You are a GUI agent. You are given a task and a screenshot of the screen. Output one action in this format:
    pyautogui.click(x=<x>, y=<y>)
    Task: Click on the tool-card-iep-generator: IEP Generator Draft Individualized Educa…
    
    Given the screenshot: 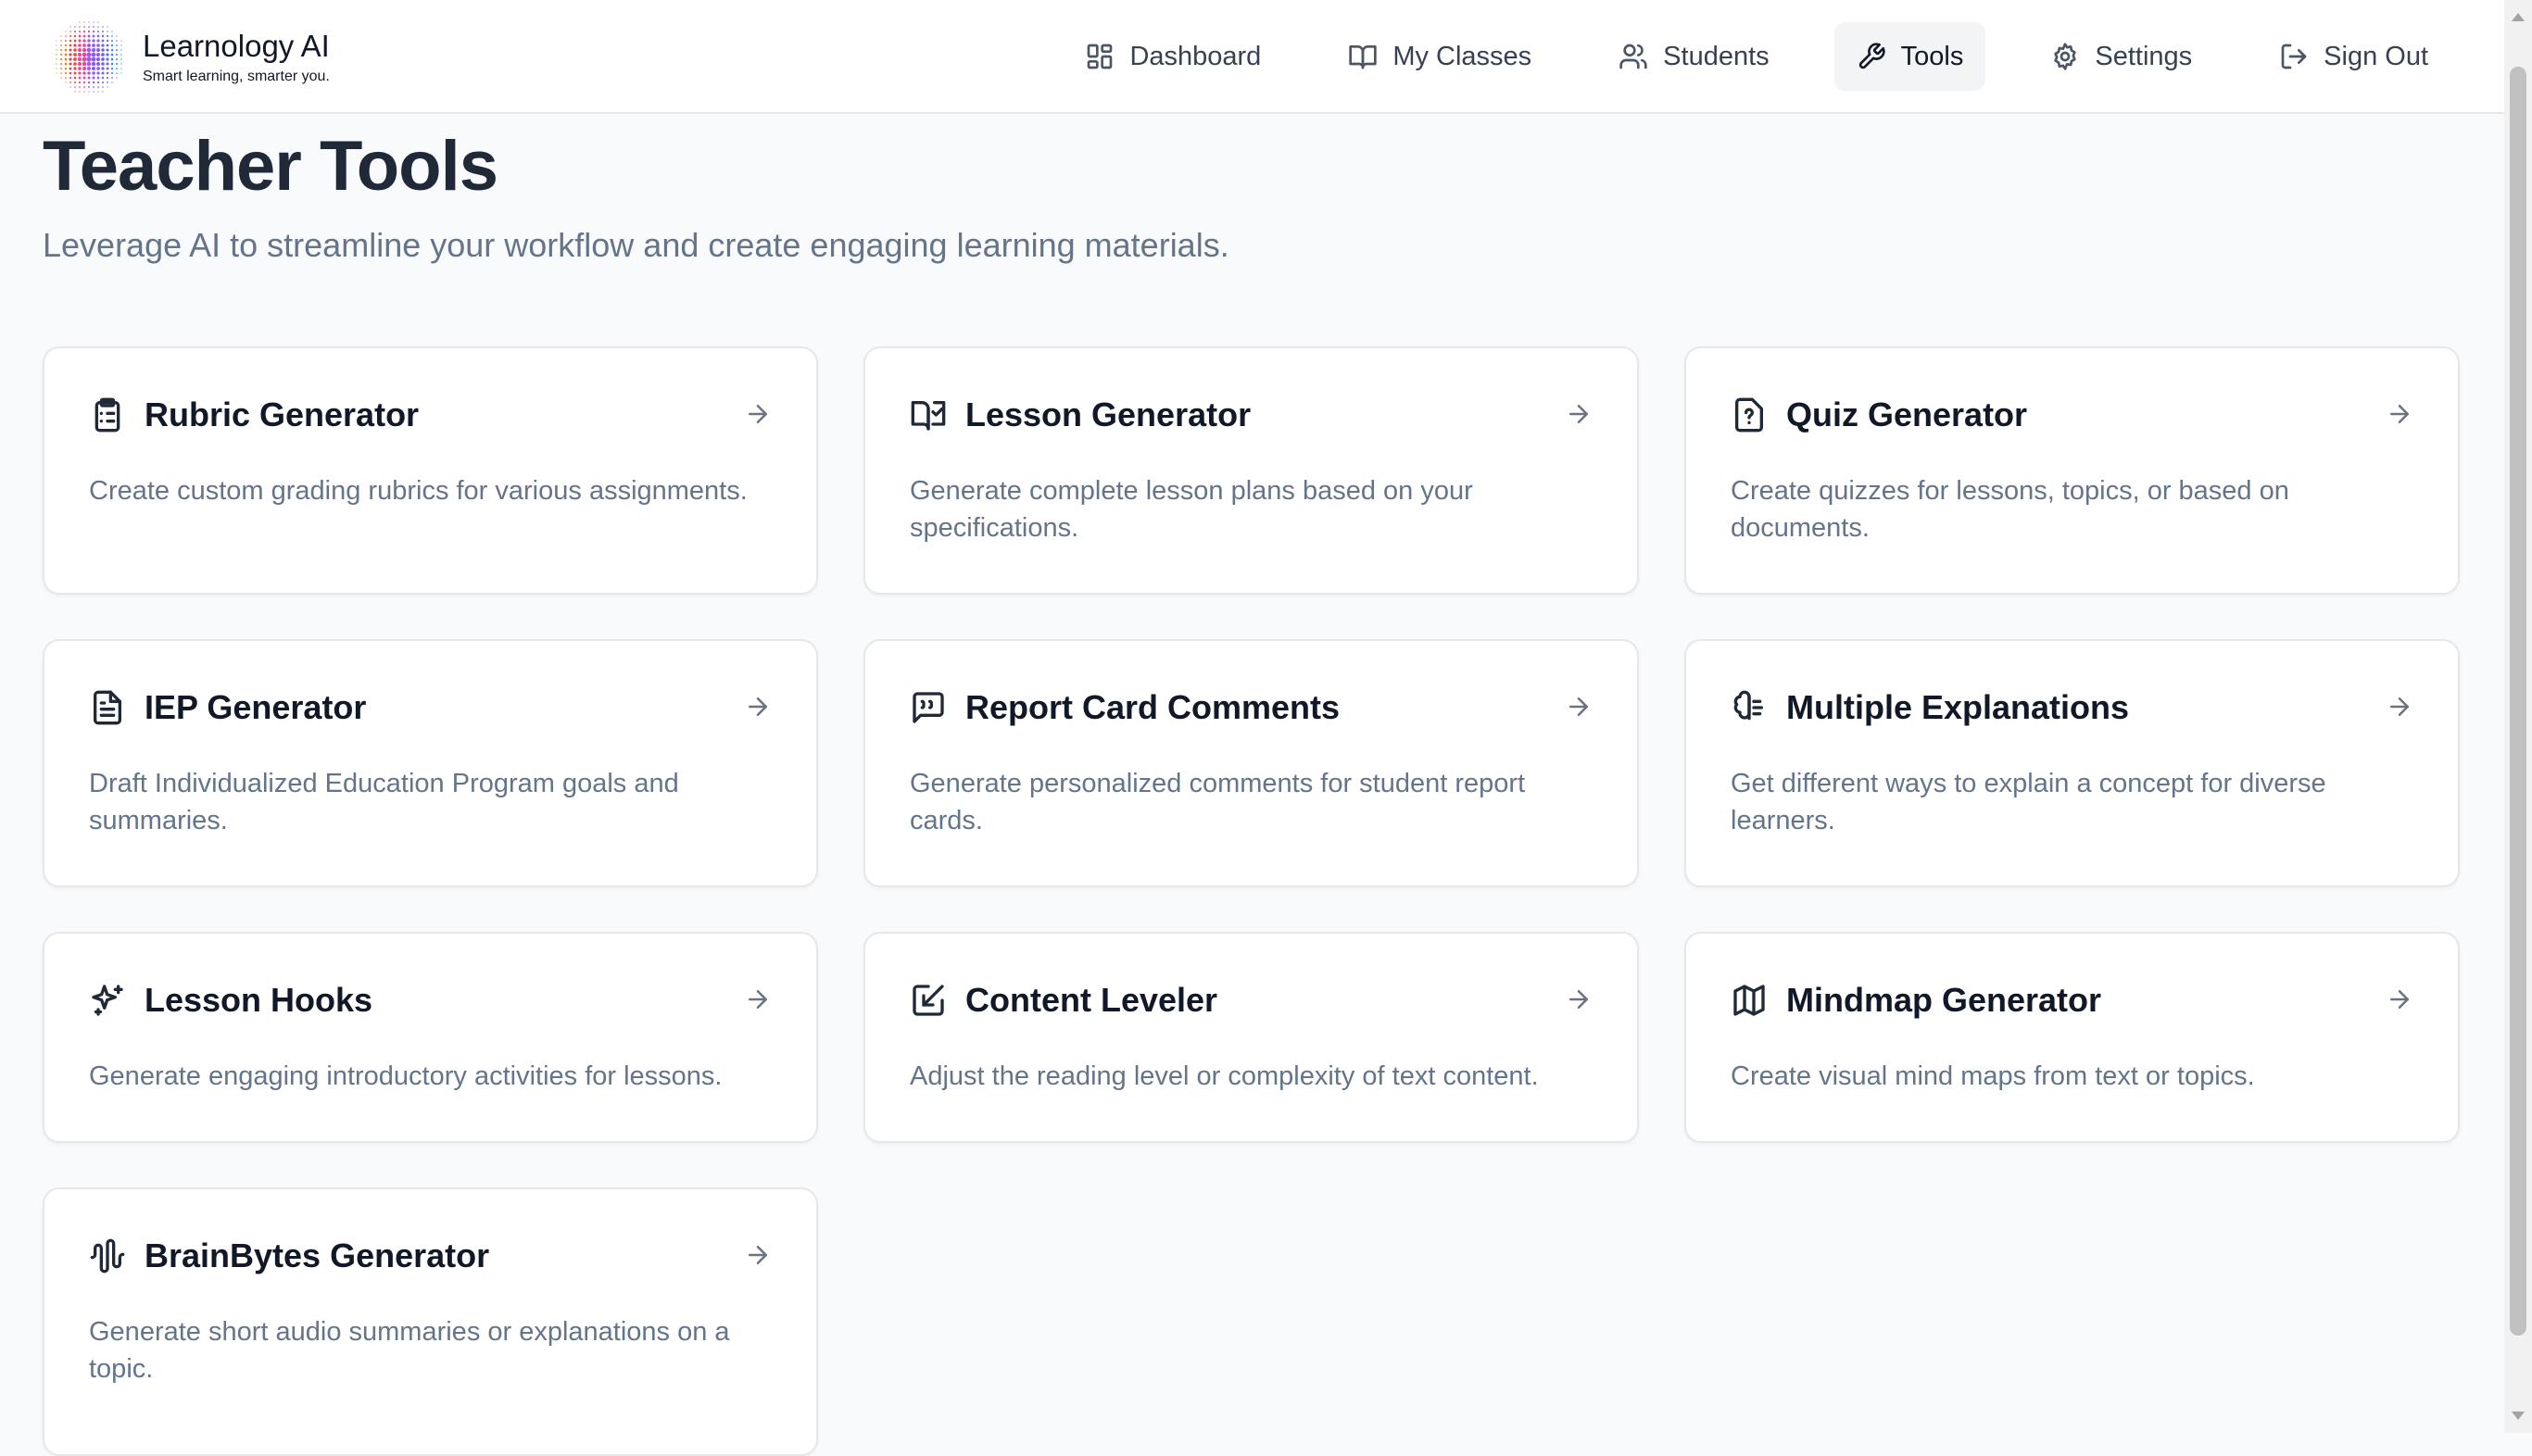 What is the action you would take?
    pyautogui.click(x=430, y=763)
    